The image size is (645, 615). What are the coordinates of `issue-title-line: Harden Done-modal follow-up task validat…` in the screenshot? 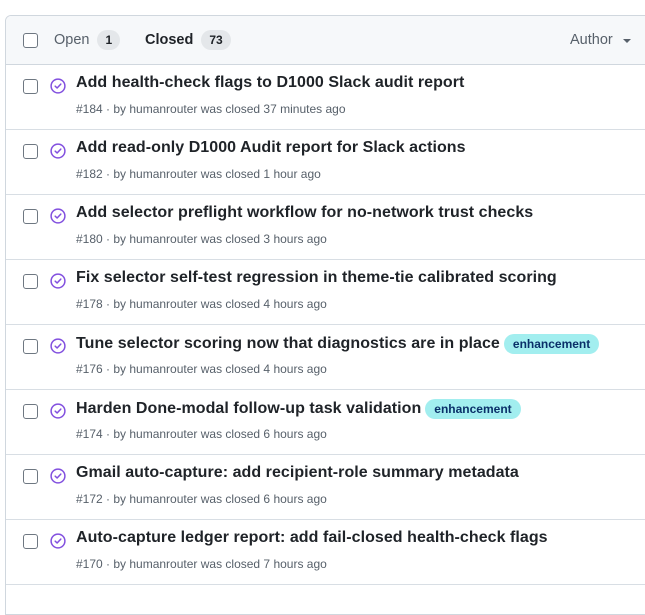 It's located at (298, 409).